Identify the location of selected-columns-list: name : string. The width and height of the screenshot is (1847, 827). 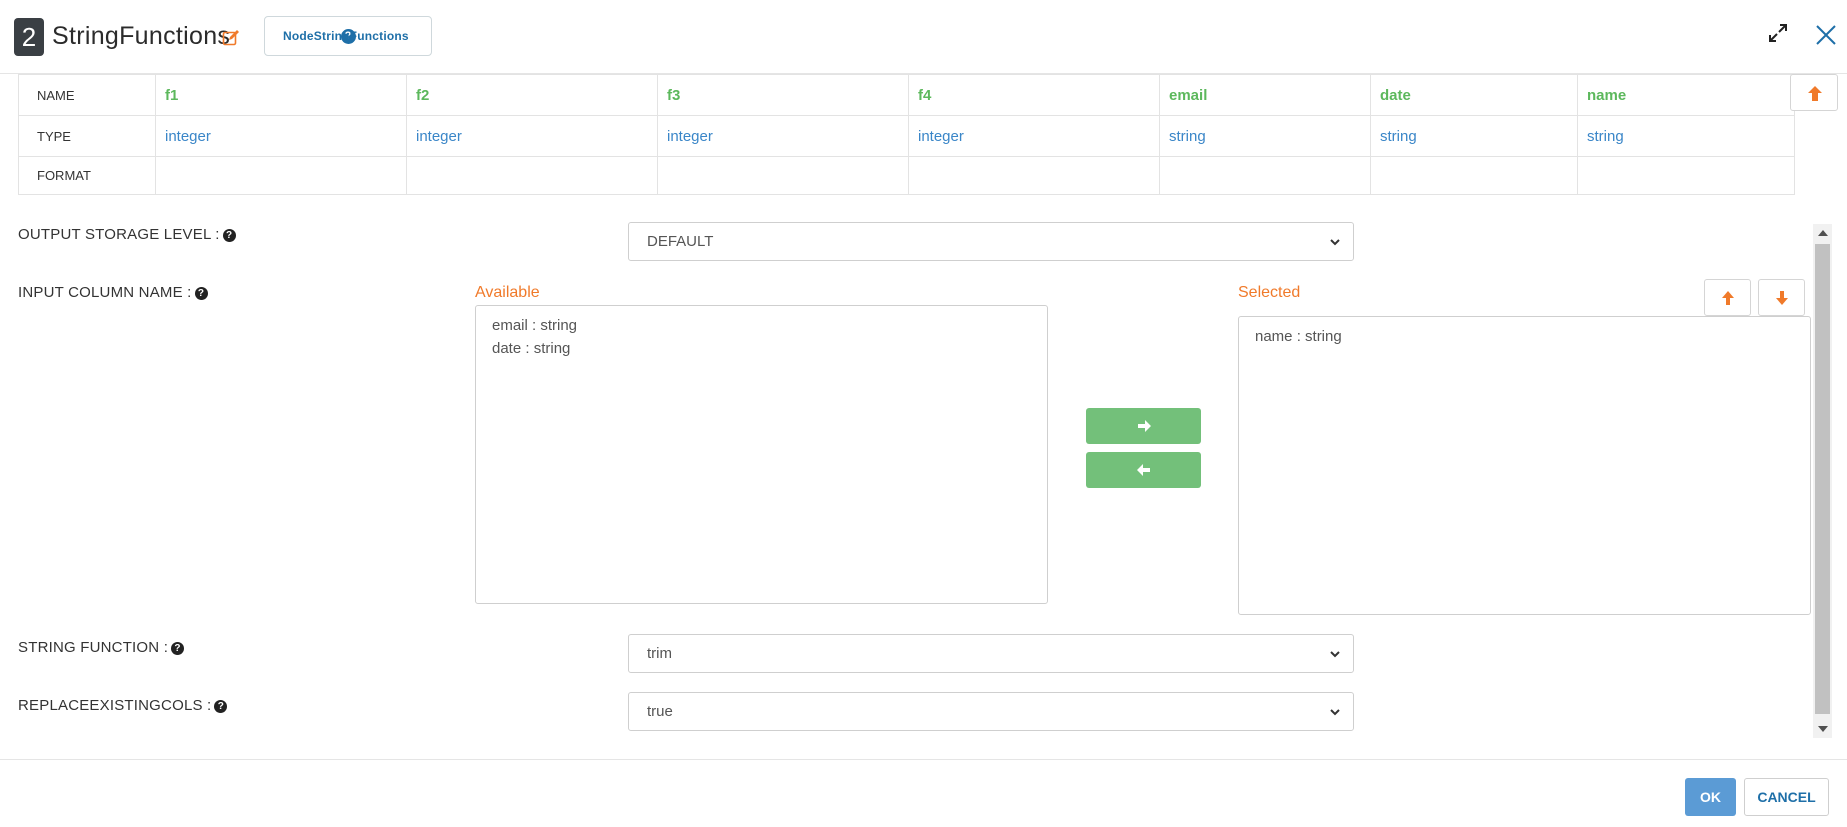
(1524, 465).